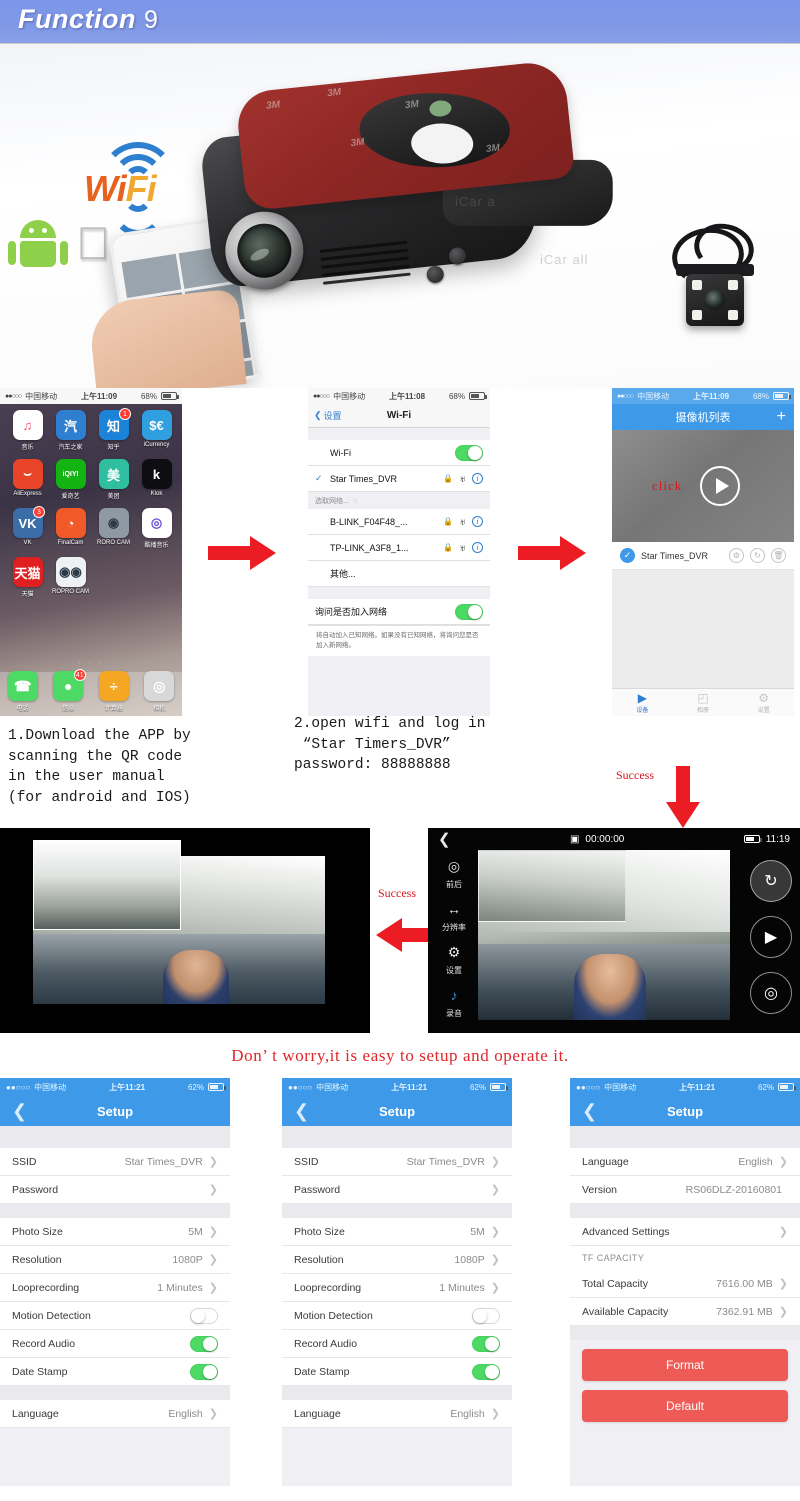 The width and height of the screenshot is (800, 1501). What do you see at coordinates (156, 528) in the screenshot?
I see `app-icon-酷播音乐: ◎ 酷播音乐` at bounding box center [156, 528].